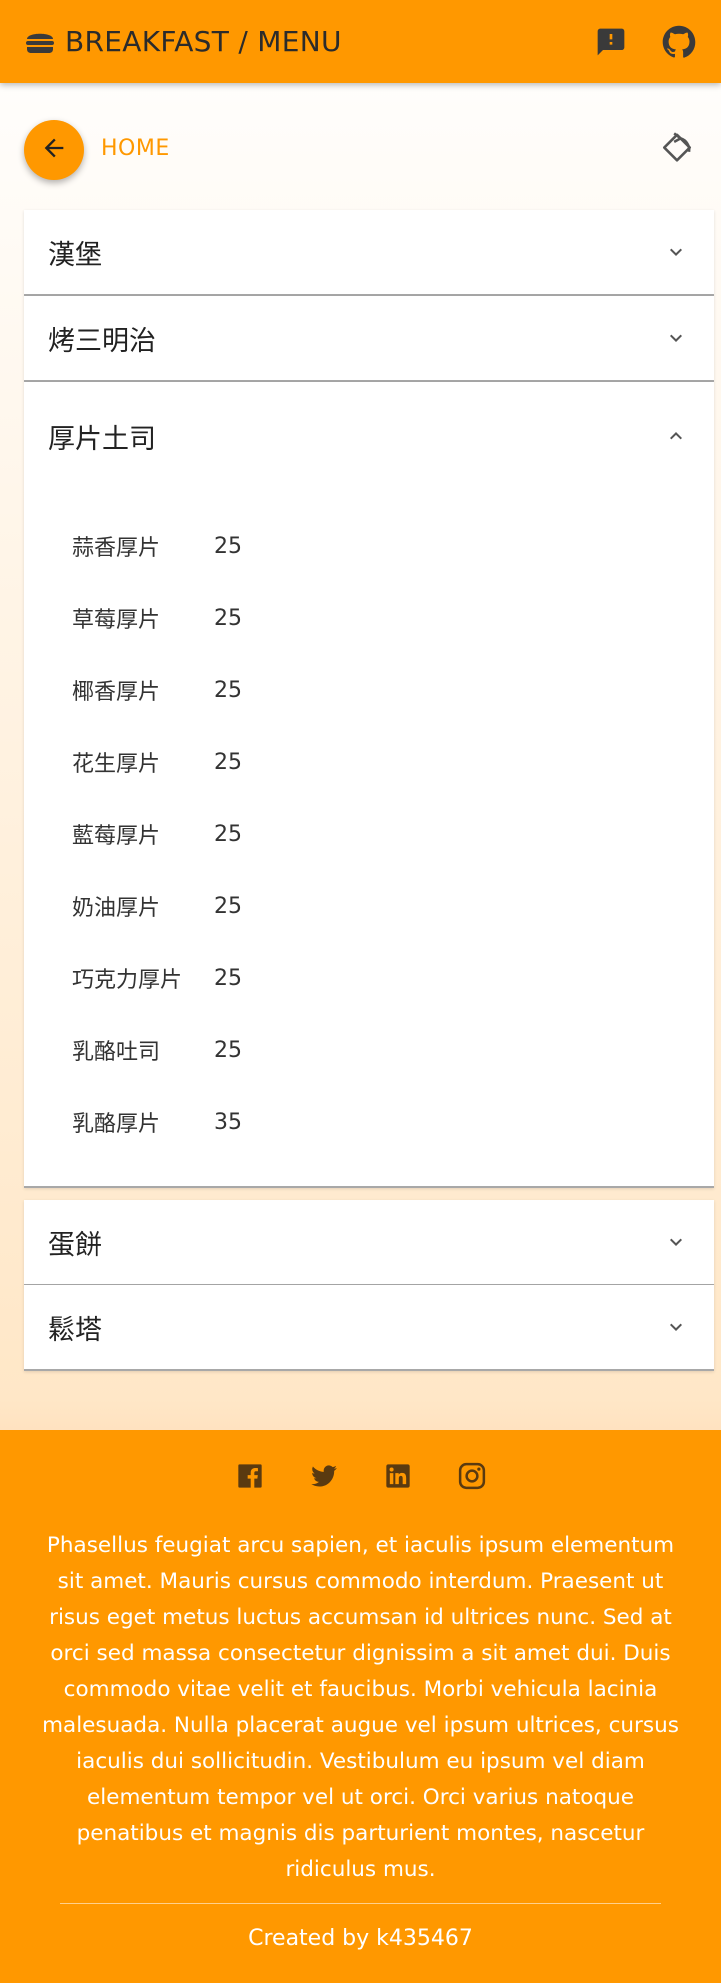  What do you see at coordinates (75, 255) in the screenshot?
I see `category-label: 漢堡` at bounding box center [75, 255].